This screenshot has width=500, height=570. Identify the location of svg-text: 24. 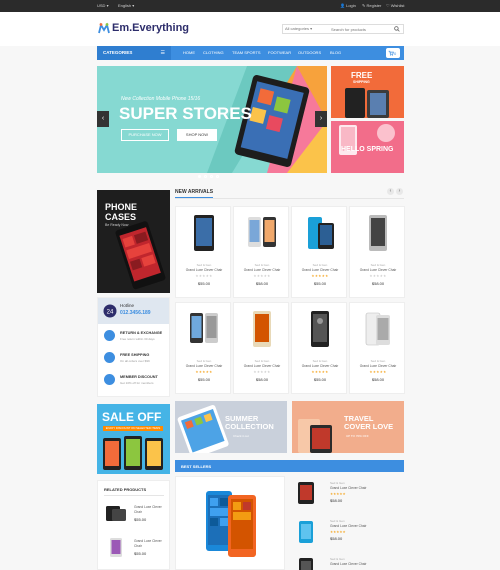
(110, 313).